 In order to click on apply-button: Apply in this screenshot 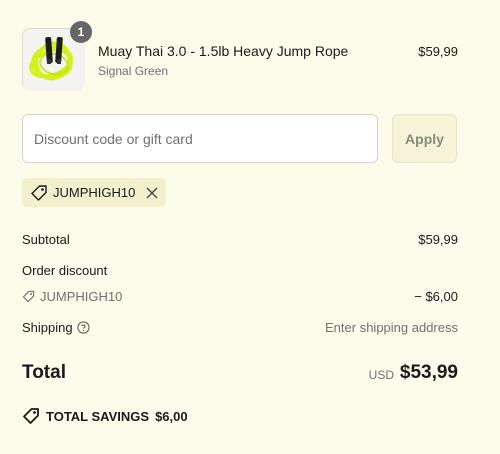, I will do `click(424, 138)`.